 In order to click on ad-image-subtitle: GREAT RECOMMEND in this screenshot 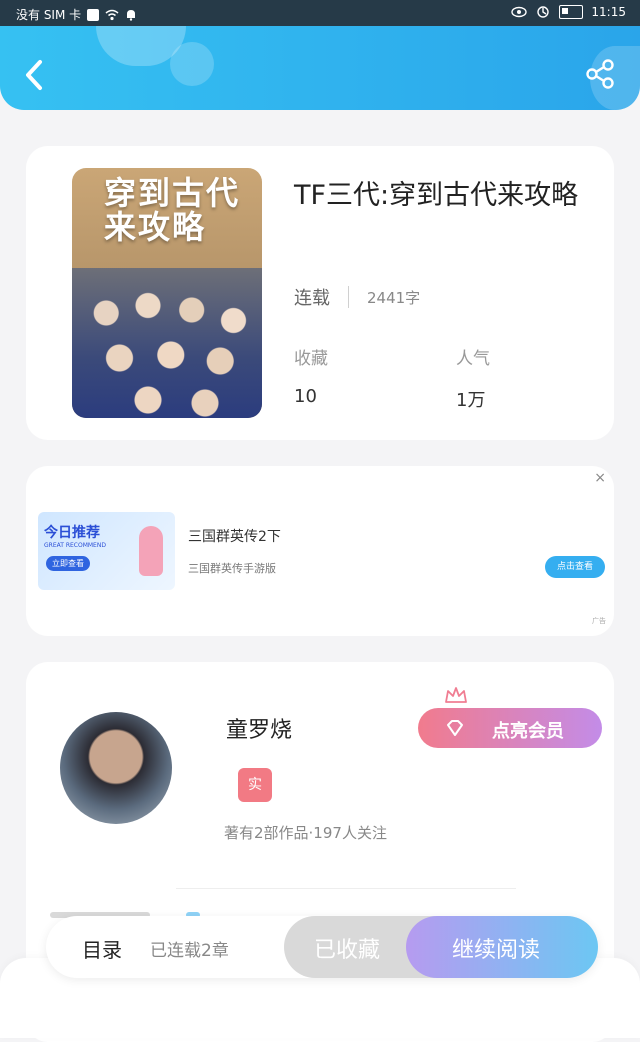, I will do `click(75, 545)`.